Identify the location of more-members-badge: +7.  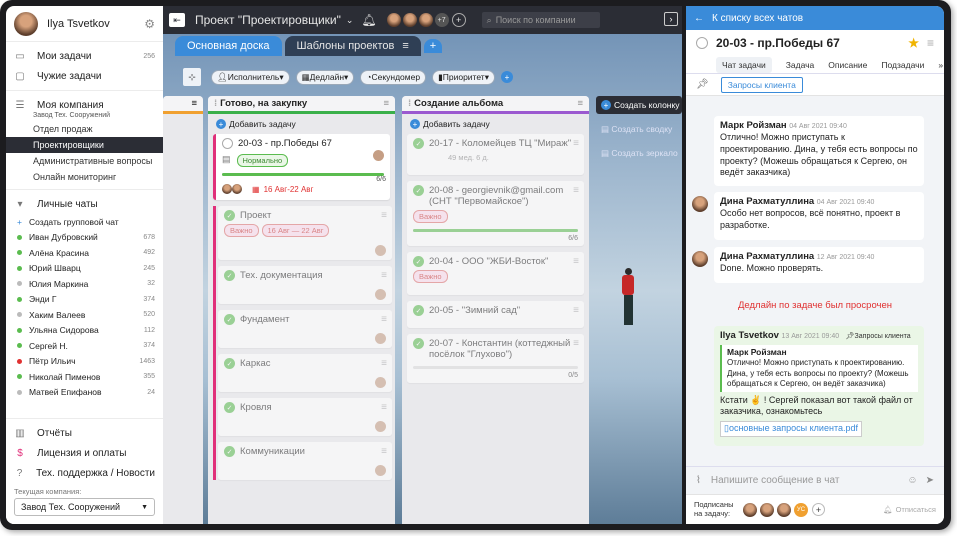
(441, 20).